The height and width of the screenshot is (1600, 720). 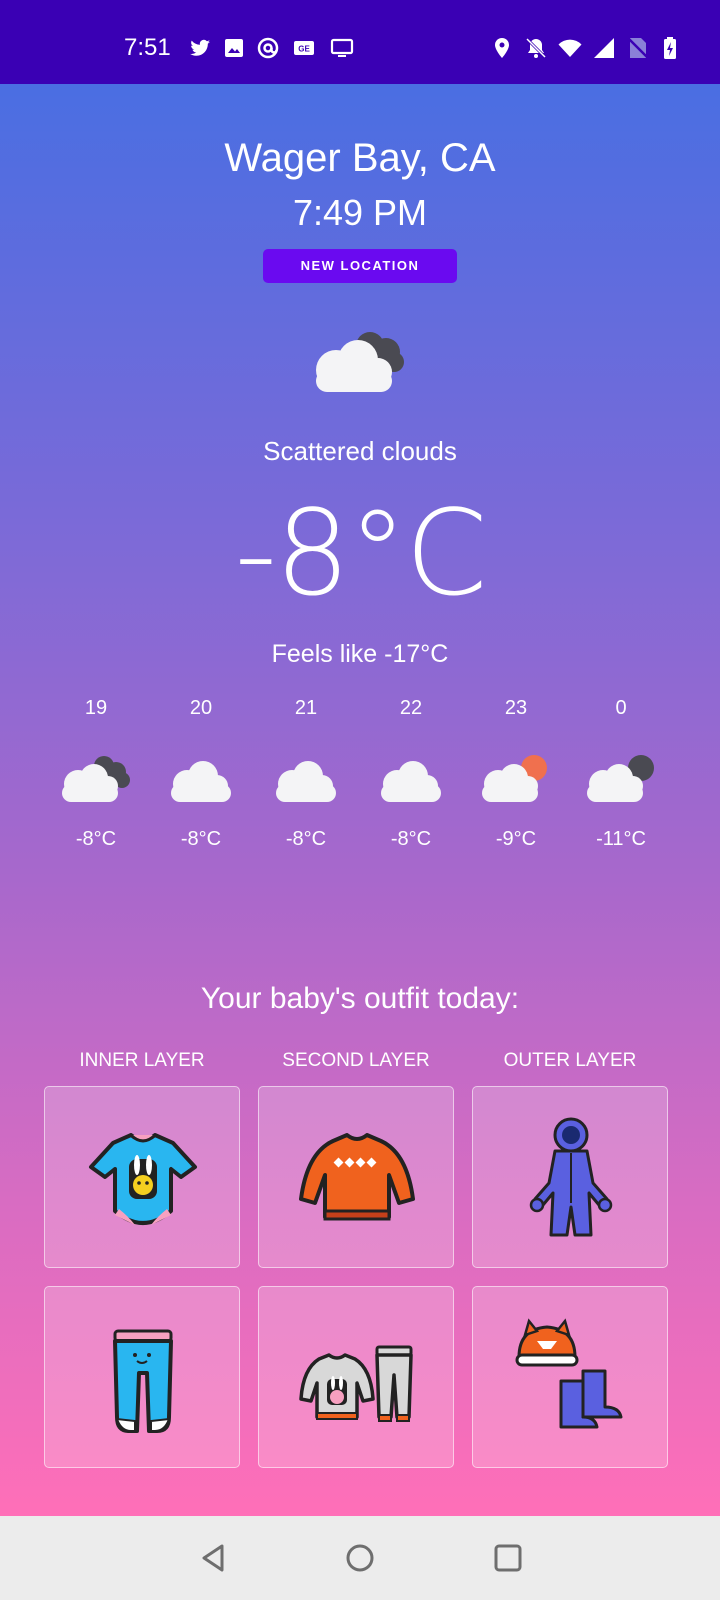 What do you see at coordinates (516, 708) in the screenshot?
I see `forecast-hour: 23` at bounding box center [516, 708].